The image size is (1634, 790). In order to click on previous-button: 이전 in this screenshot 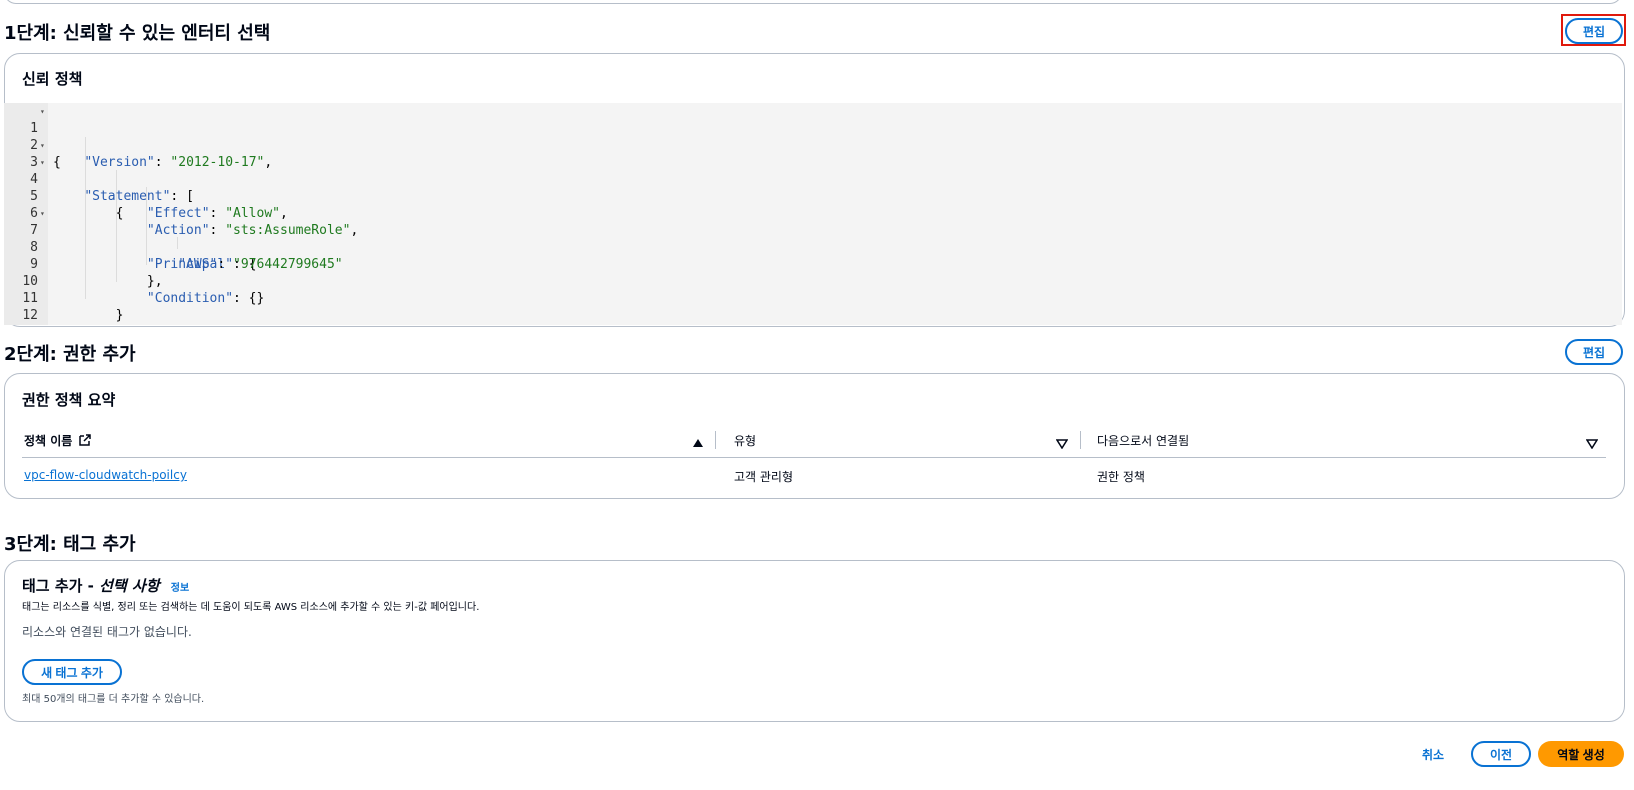, I will do `click(1501, 754)`.